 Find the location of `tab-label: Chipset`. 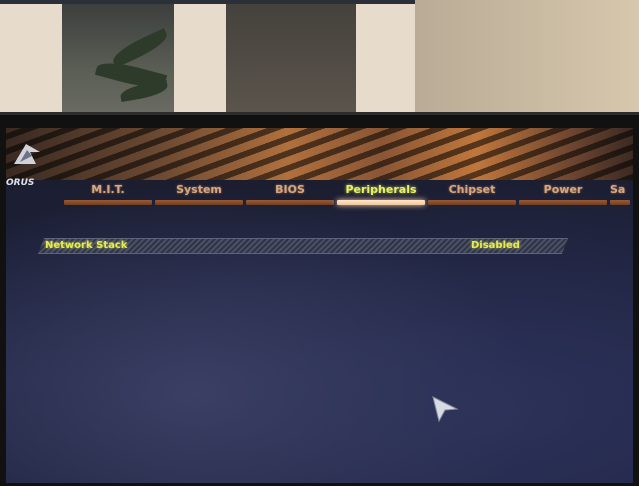

tab-label: Chipset is located at coordinates (472, 189).